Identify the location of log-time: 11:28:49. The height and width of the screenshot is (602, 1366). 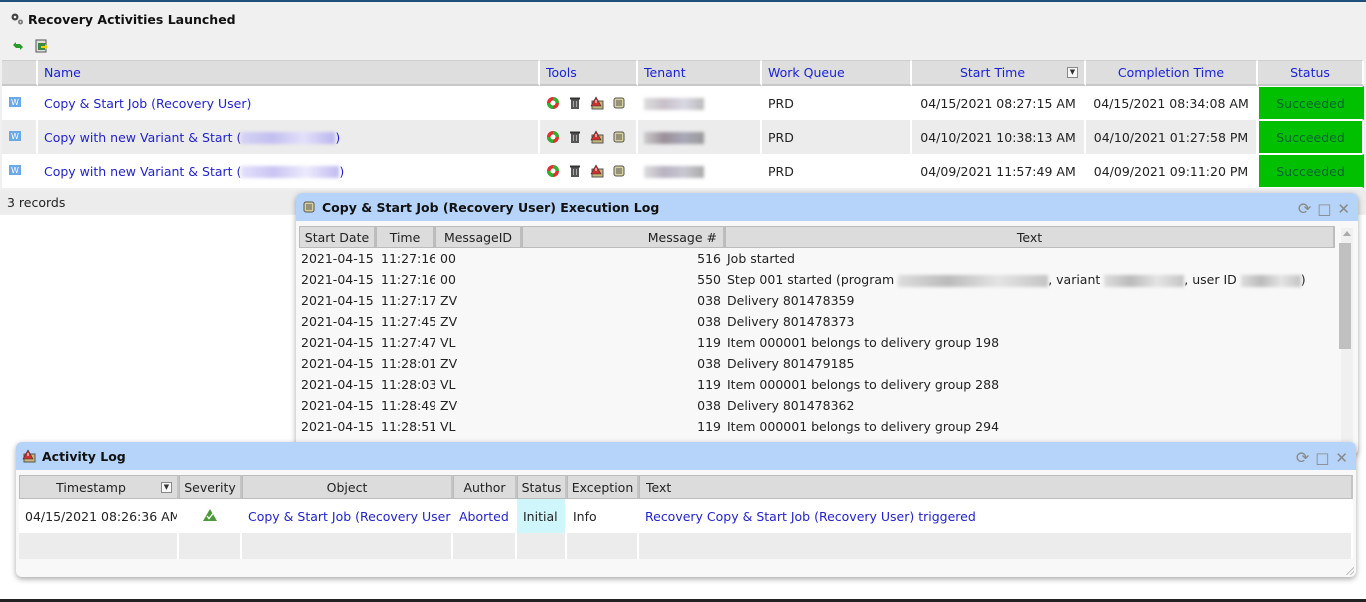
(405, 405).